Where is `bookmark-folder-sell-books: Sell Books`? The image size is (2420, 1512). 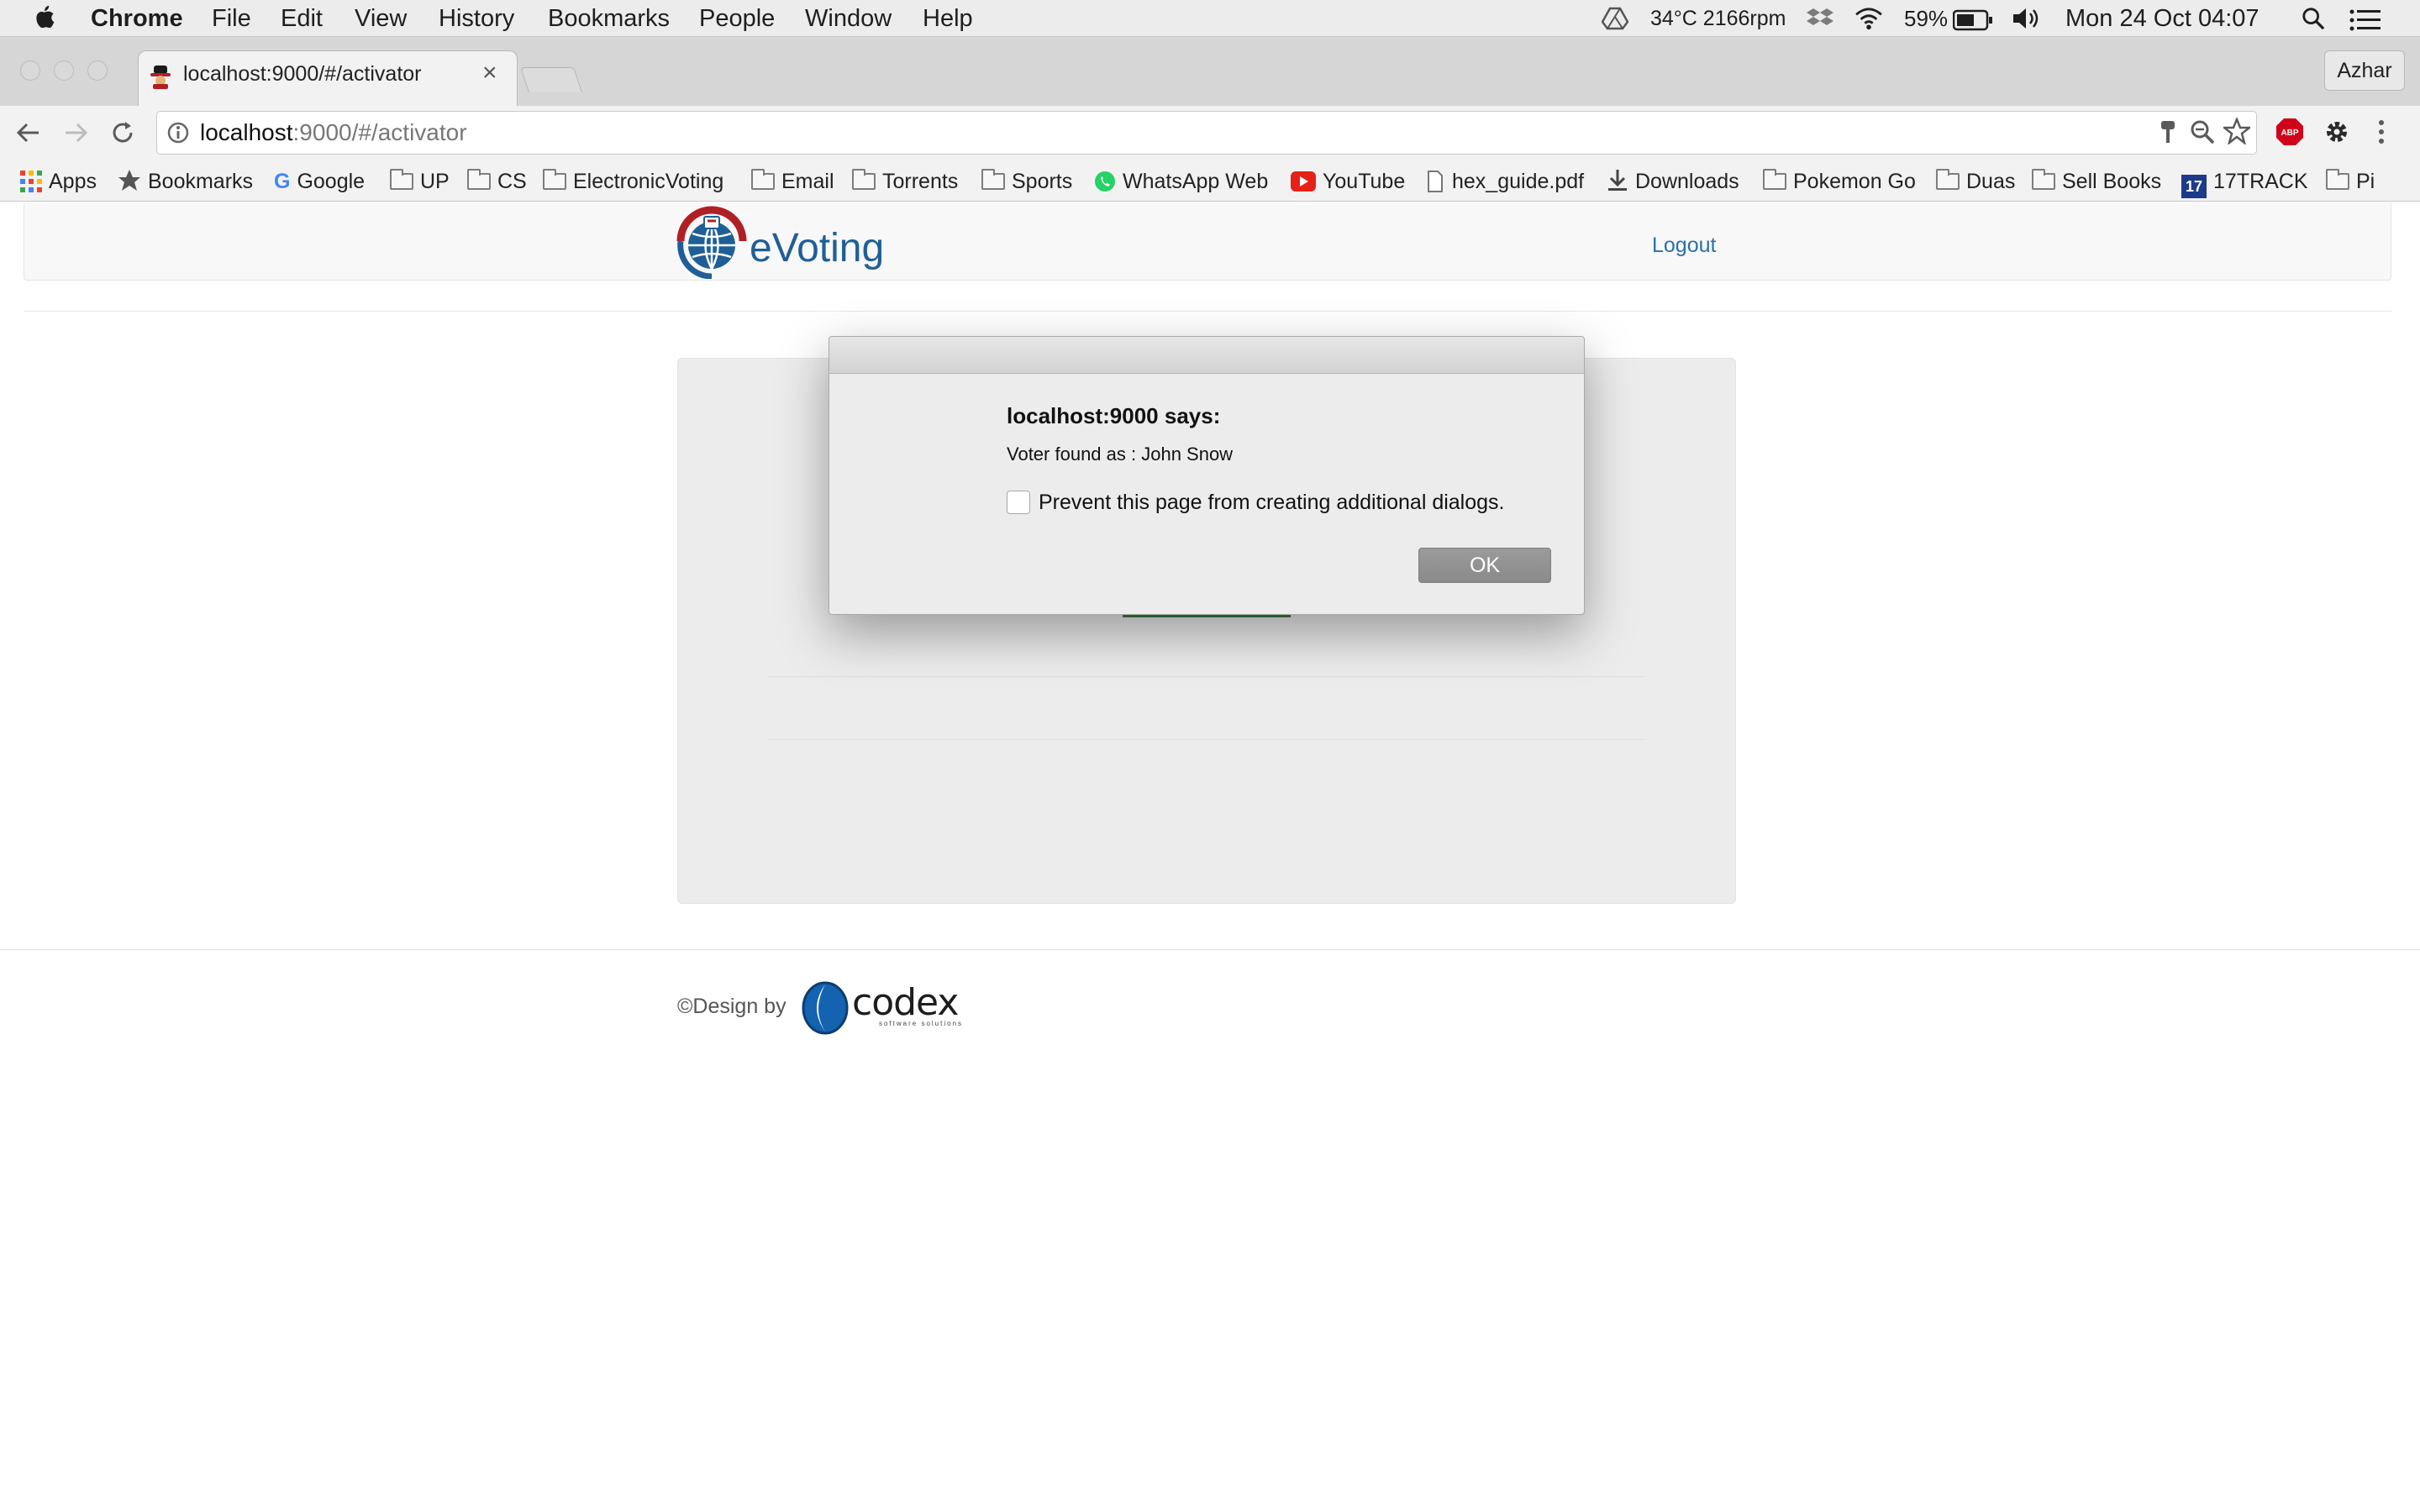
bookmark-folder-sell-books: Sell Books is located at coordinates (2096, 181).